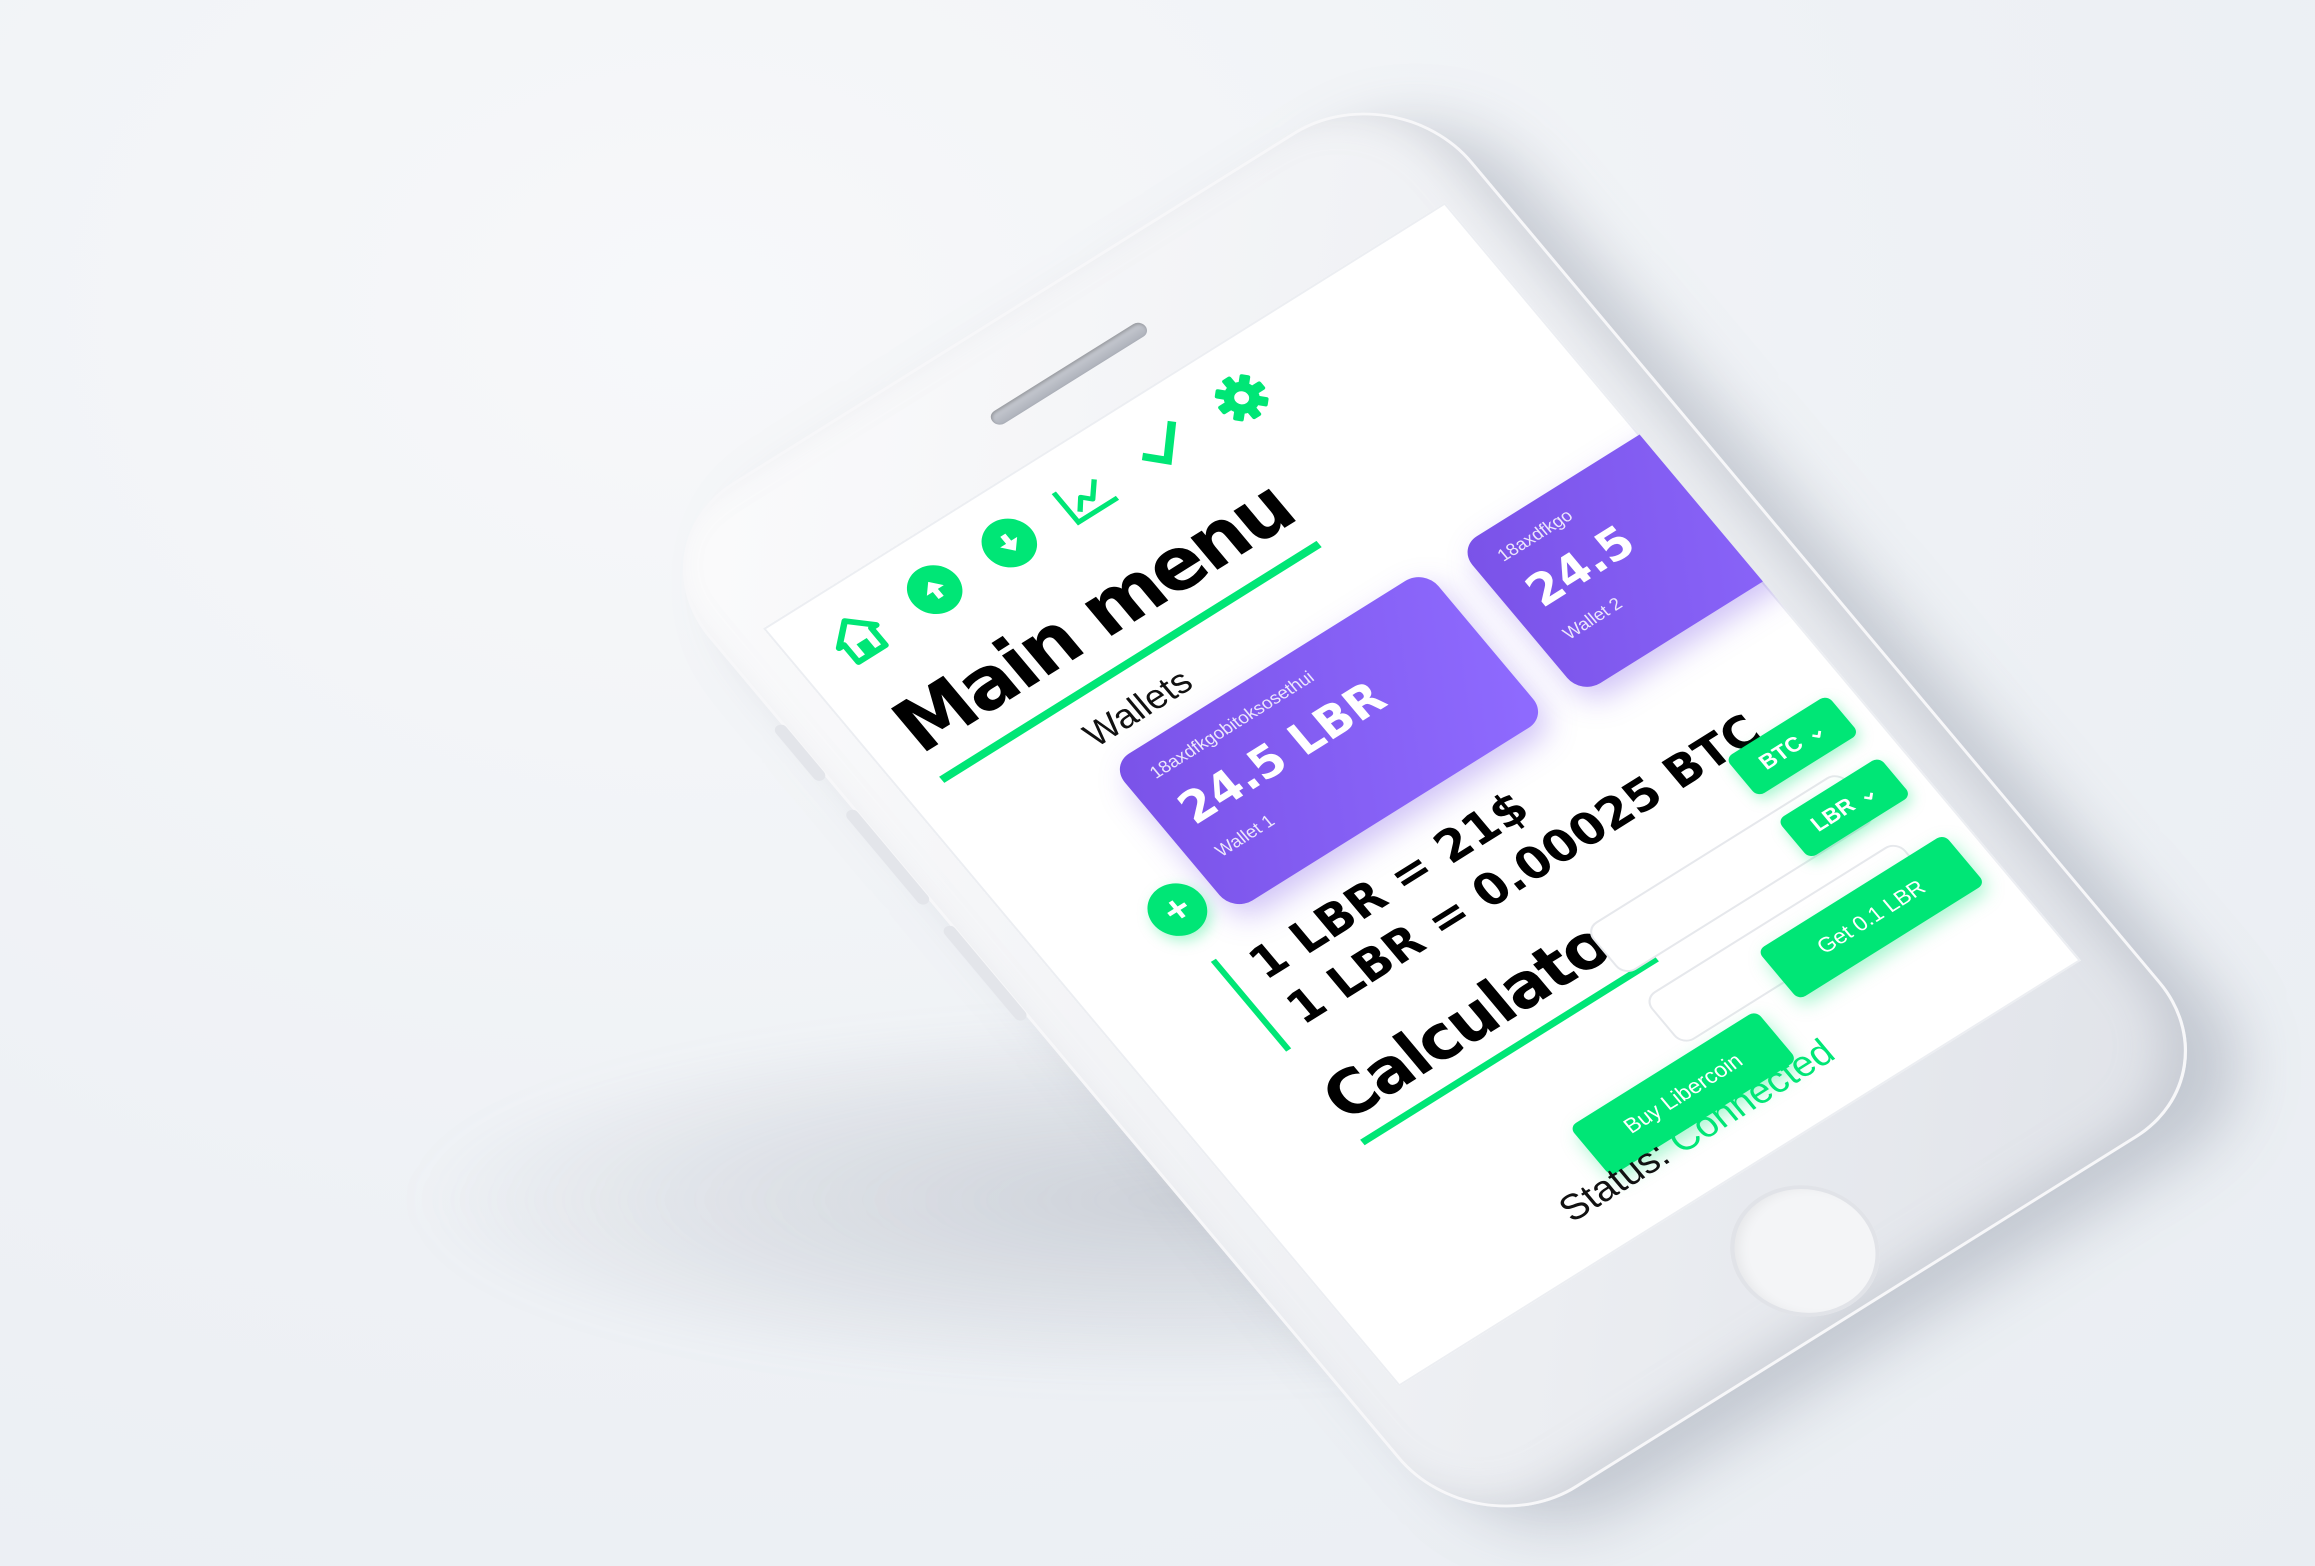 This screenshot has height=1566, width=2315. I want to click on check-icon, so click(1164, 446).